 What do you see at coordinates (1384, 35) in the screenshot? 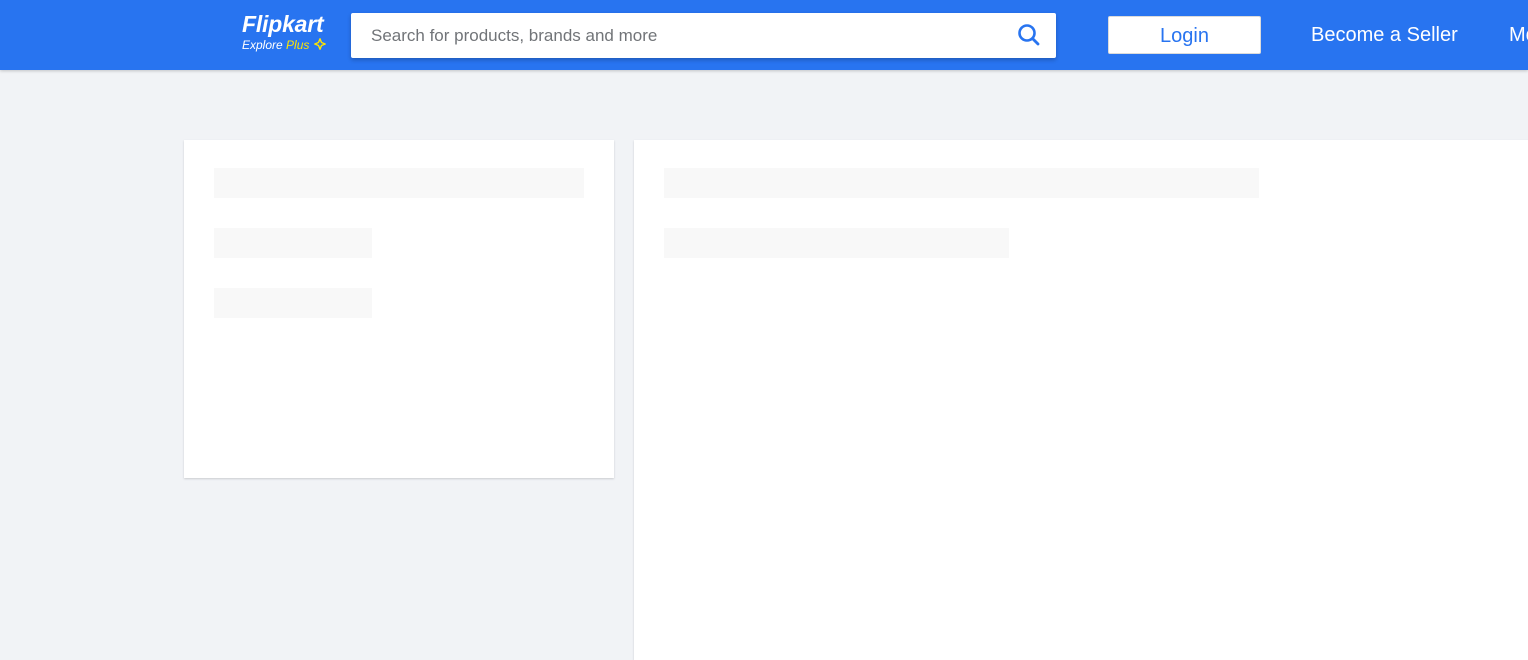
I see `become-seller-link: Become a Seller` at bounding box center [1384, 35].